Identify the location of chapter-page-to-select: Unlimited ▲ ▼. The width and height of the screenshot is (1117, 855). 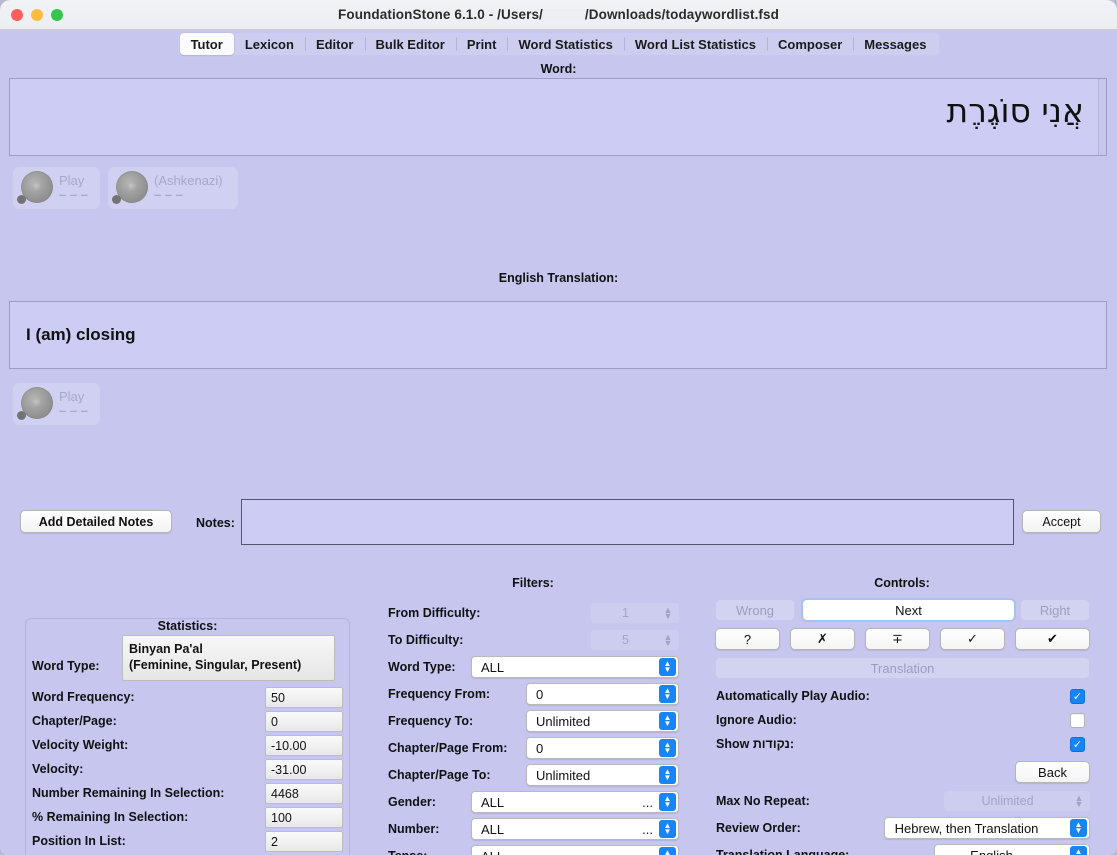
(602, 775).